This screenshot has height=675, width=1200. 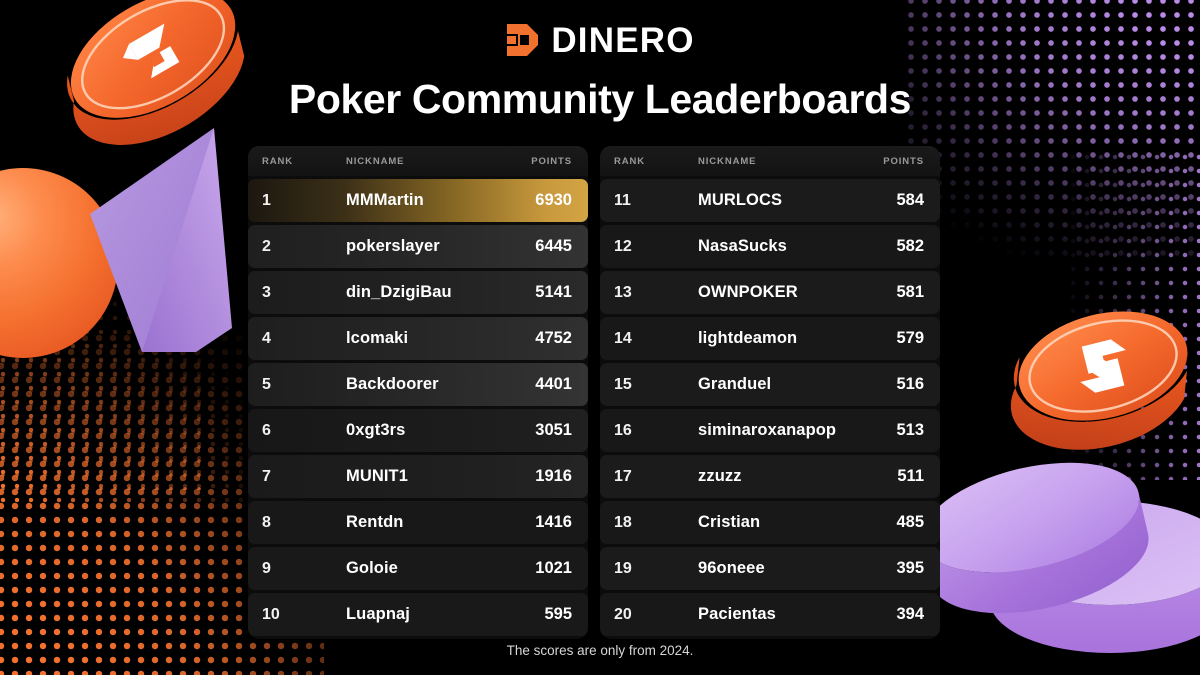 I want to click on cell-rank: 3, so click(x=266, y=292).